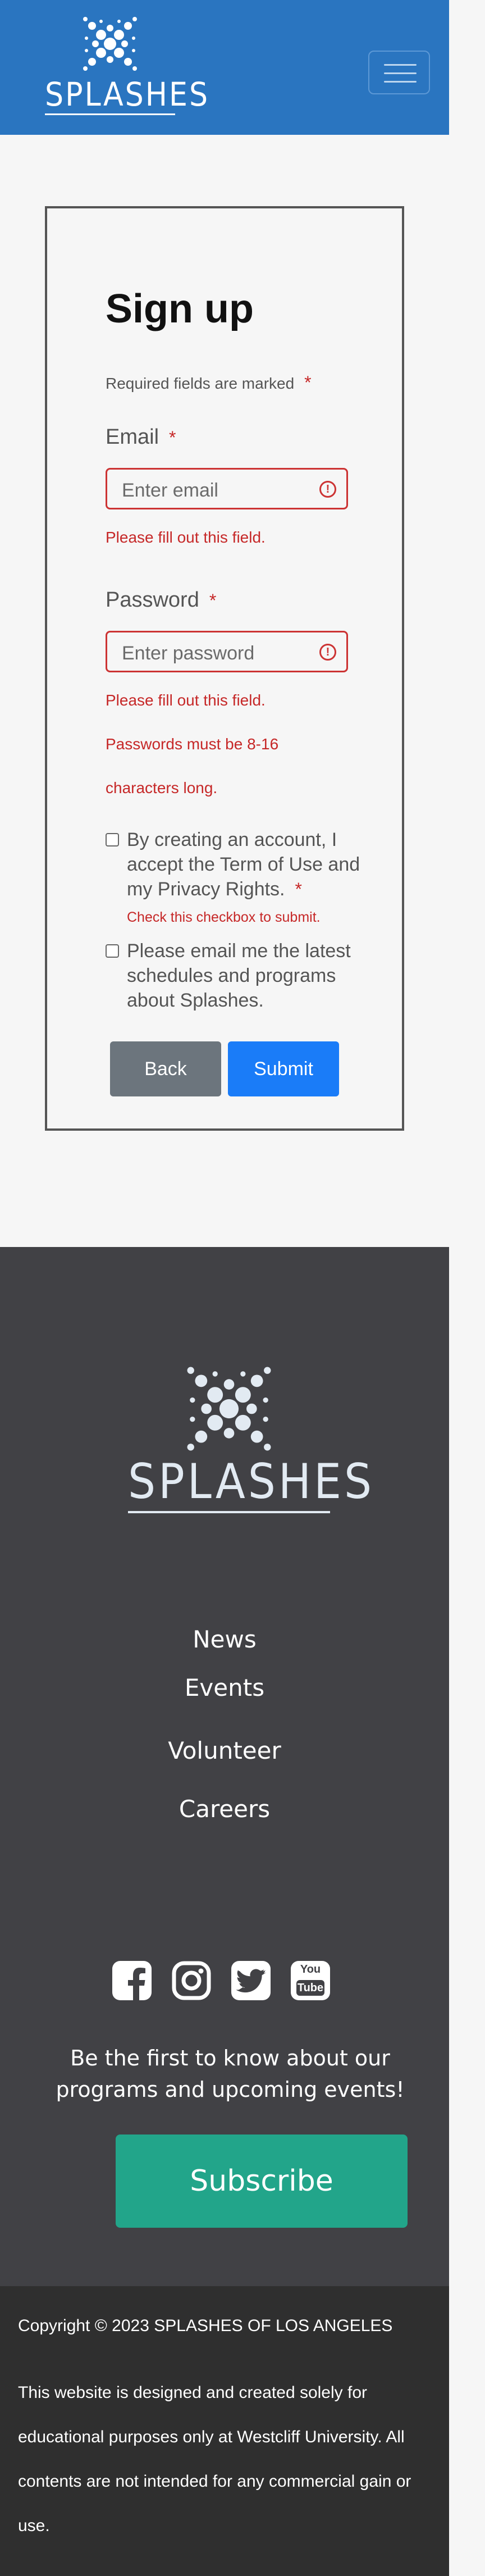  What do you see at coordinates (186, 700) in the screenshot?
I see `password-error: Please fill out this field.` at bounding box center [186, 700].